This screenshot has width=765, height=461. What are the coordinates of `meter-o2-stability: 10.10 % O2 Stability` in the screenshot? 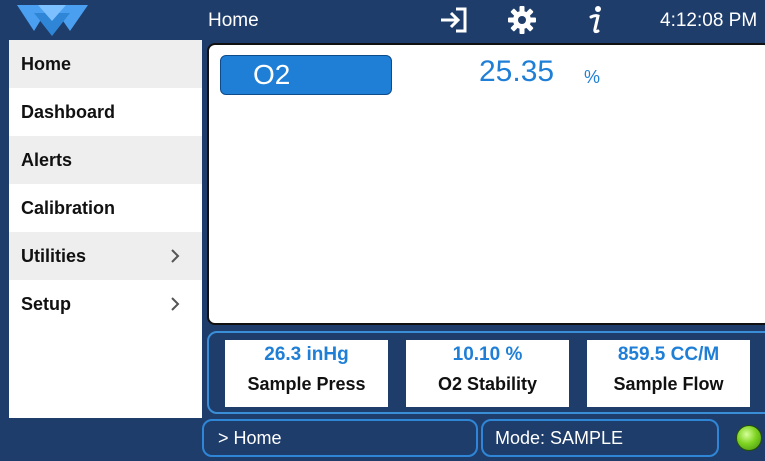 It's located at (487, 373).